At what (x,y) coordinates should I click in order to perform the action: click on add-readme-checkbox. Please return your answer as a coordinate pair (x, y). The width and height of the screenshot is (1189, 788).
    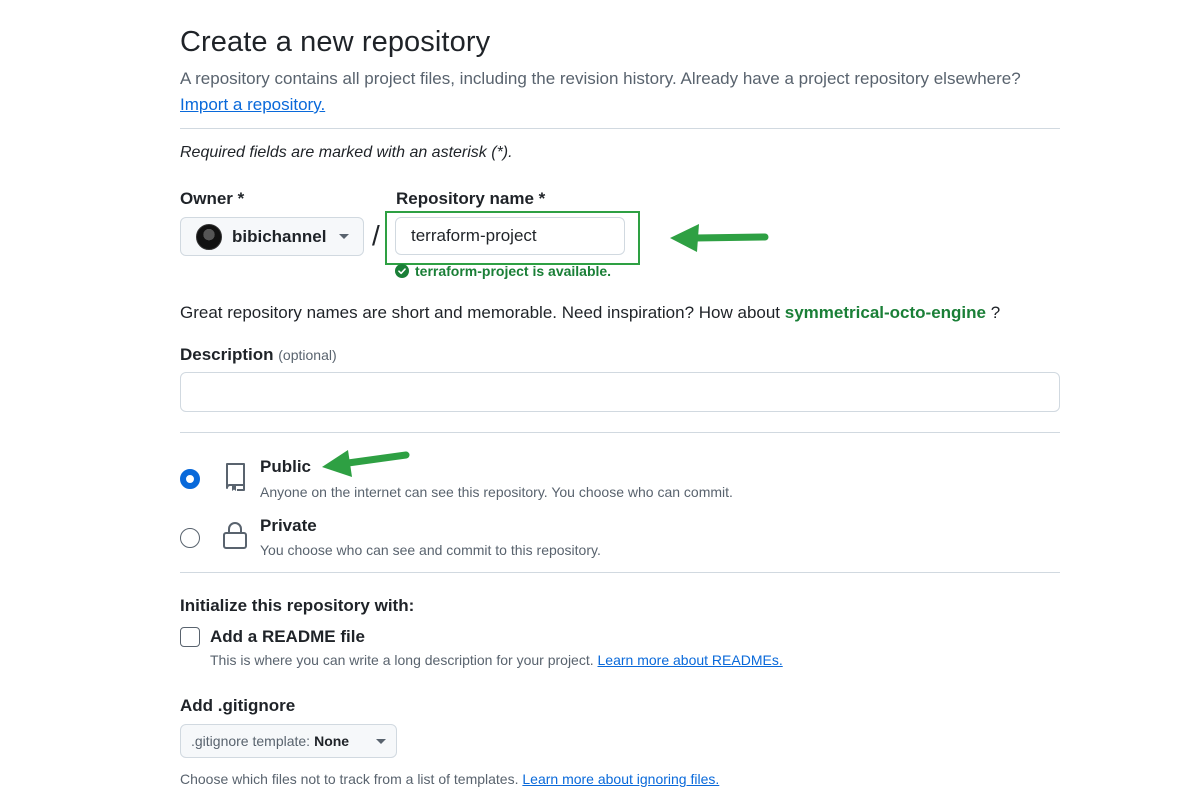
    Looking at the image, I should click on (190, 637).